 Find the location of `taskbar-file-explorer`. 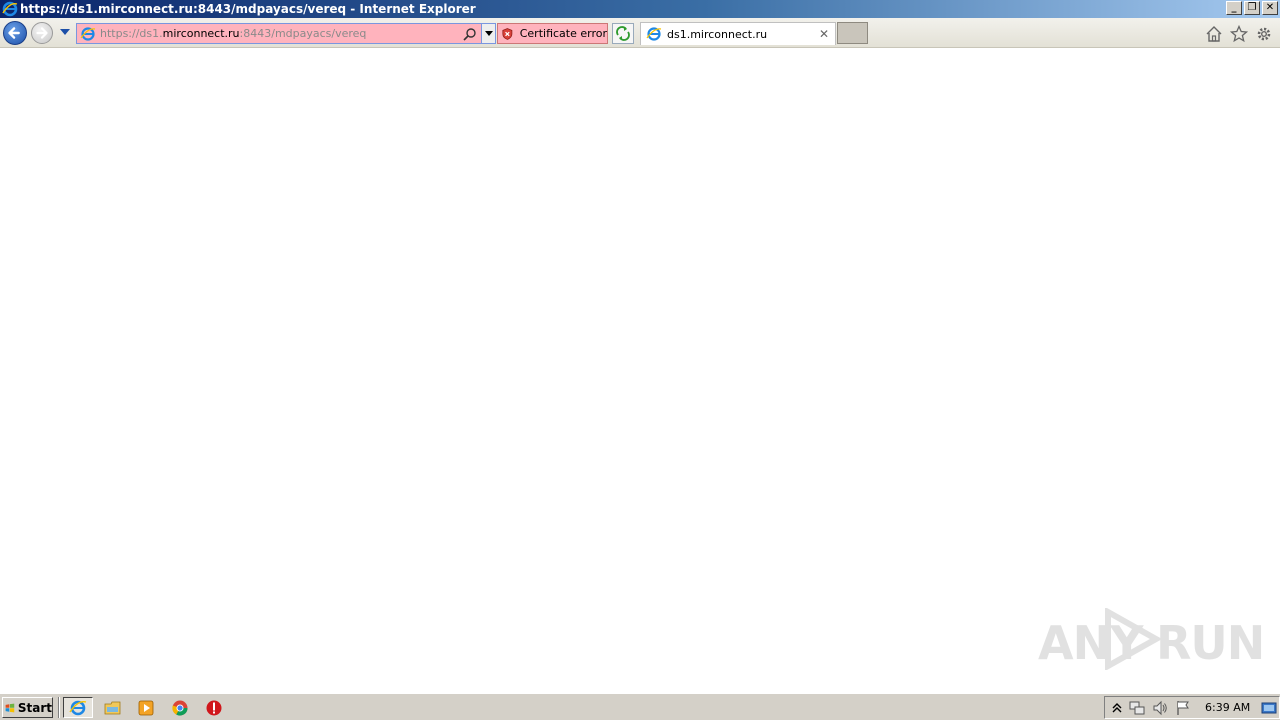

taskbar-file-explorer is located at coordinates (113, 707).